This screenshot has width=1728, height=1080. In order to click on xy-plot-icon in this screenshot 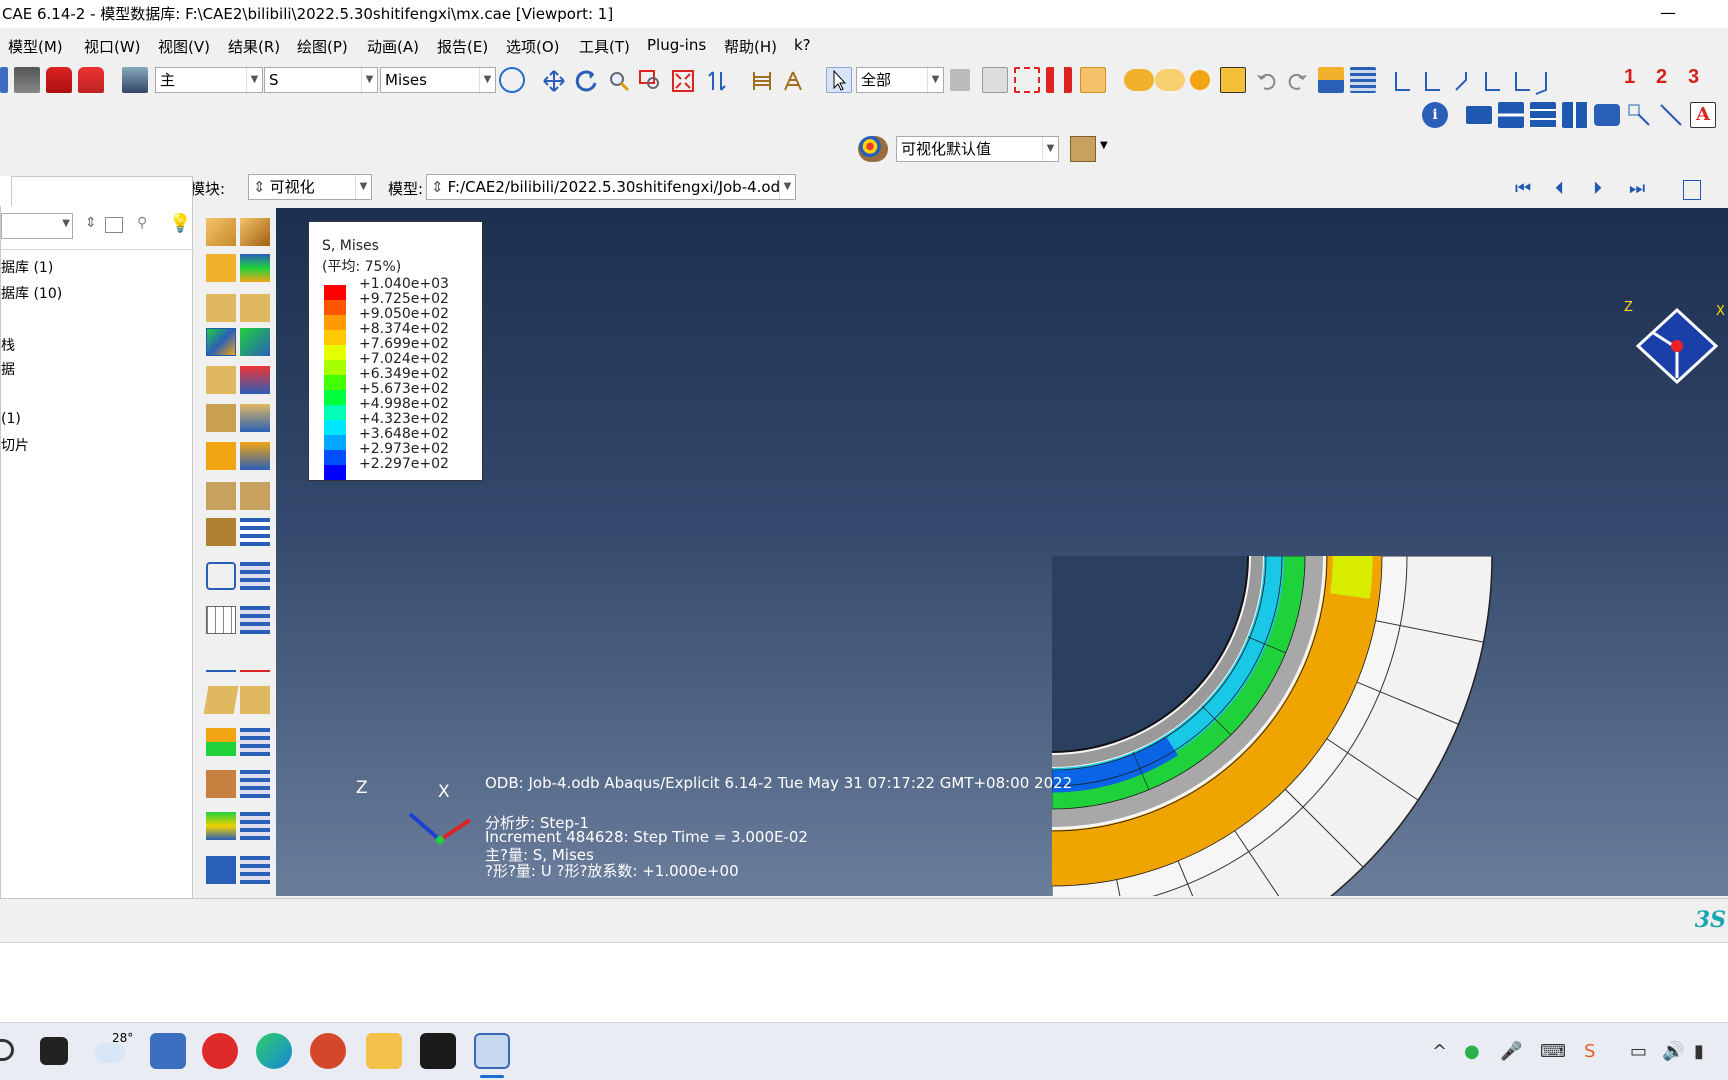, I will do `click(255, 658)`.